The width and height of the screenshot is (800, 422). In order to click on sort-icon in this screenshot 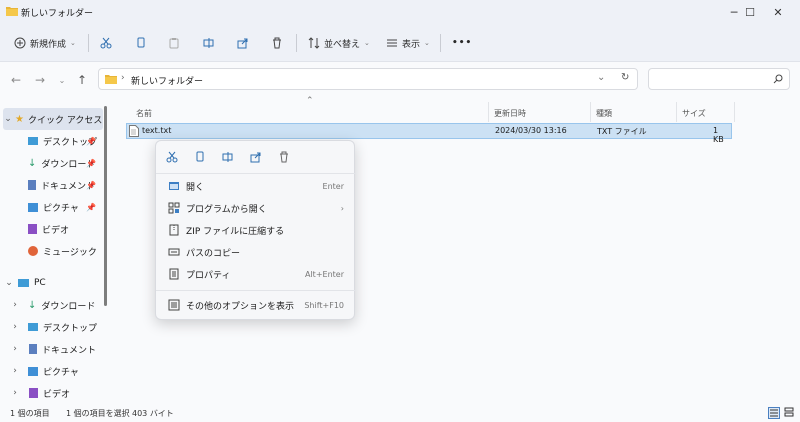, I will do `click(314, 43)`.